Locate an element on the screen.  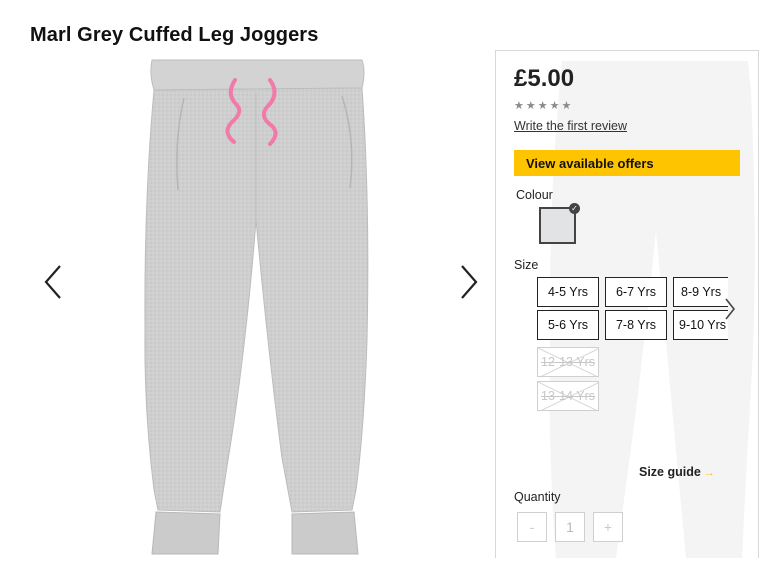
chevron-left-icon is located at coordinates (53, 282).